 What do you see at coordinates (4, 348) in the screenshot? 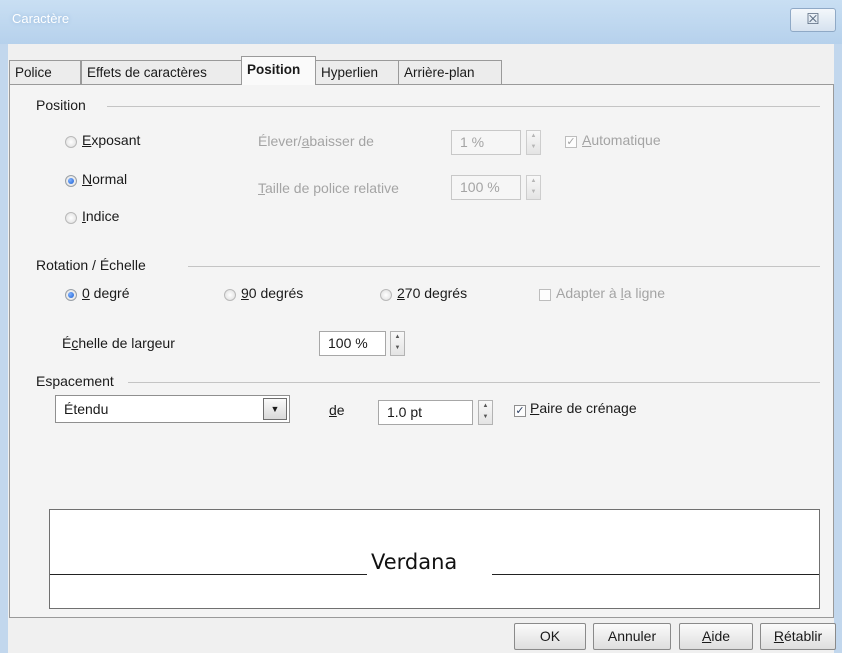
I see `window-frame-left` at bounding box center [4, 348].